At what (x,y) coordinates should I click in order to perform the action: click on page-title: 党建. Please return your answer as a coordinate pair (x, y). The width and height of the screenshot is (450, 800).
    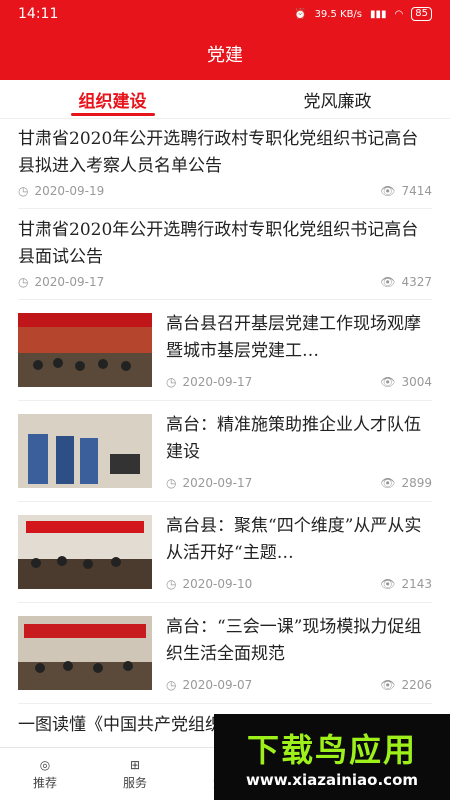
    Looking at the image, I should click on (225, 55).